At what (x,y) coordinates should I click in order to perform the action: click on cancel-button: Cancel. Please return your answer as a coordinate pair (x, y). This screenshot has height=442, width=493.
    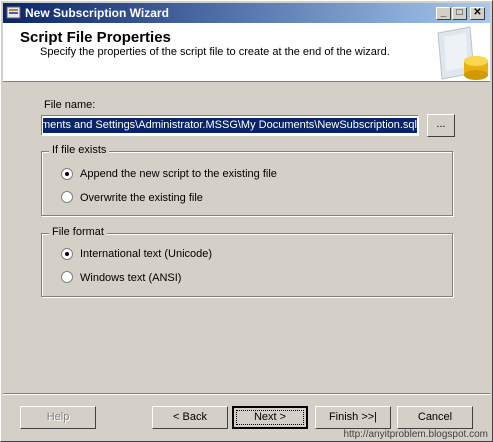
    Looking at the image, I should click on (435, 417).